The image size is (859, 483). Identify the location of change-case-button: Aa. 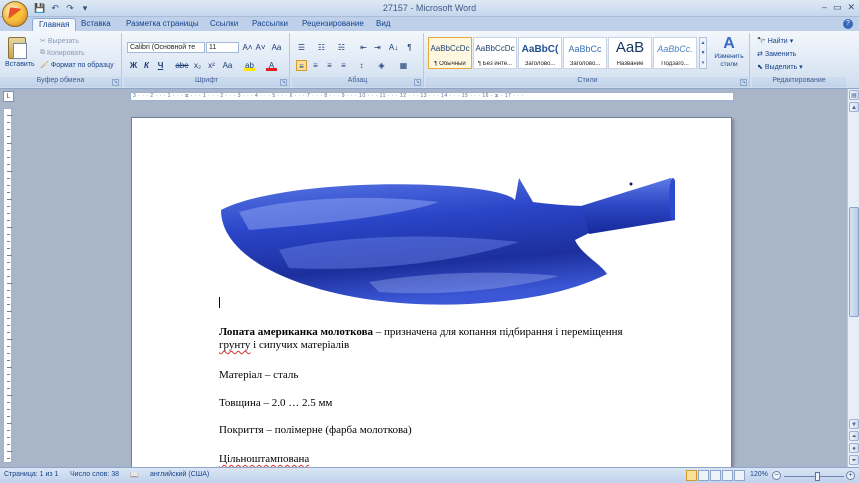
(227, 65).